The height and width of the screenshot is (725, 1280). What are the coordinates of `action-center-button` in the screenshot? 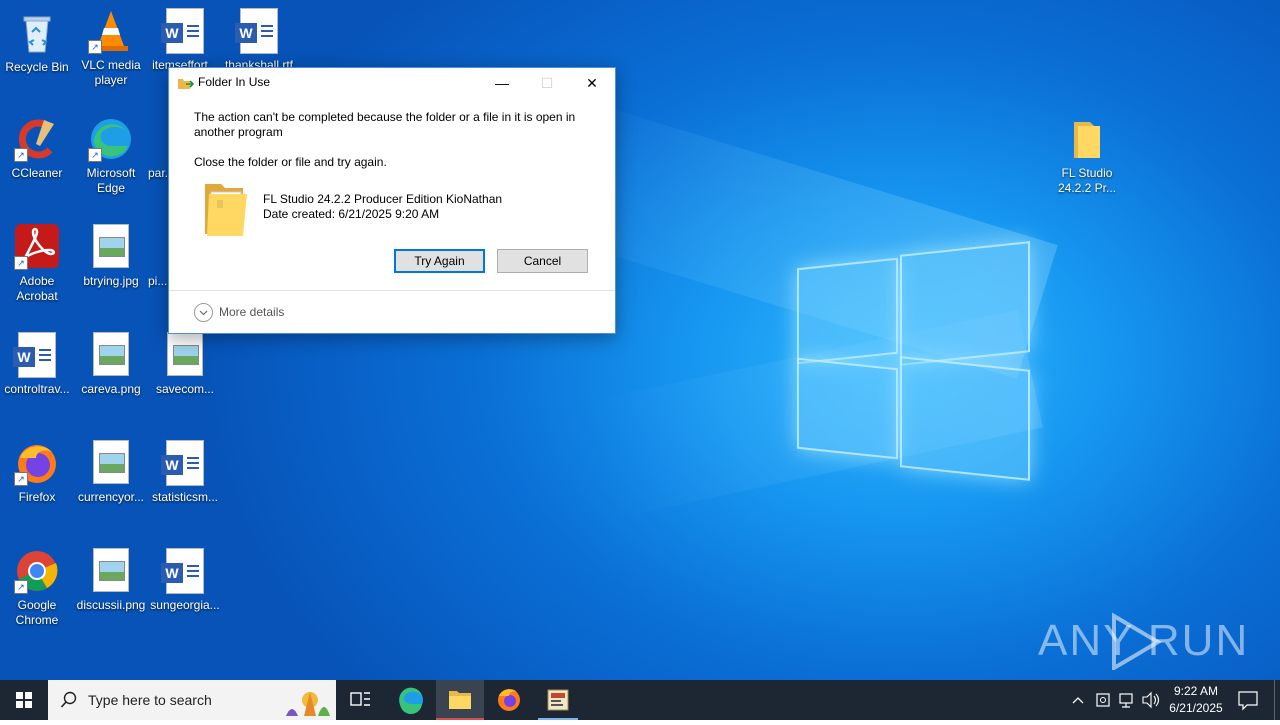 It's located at (1248, 700).